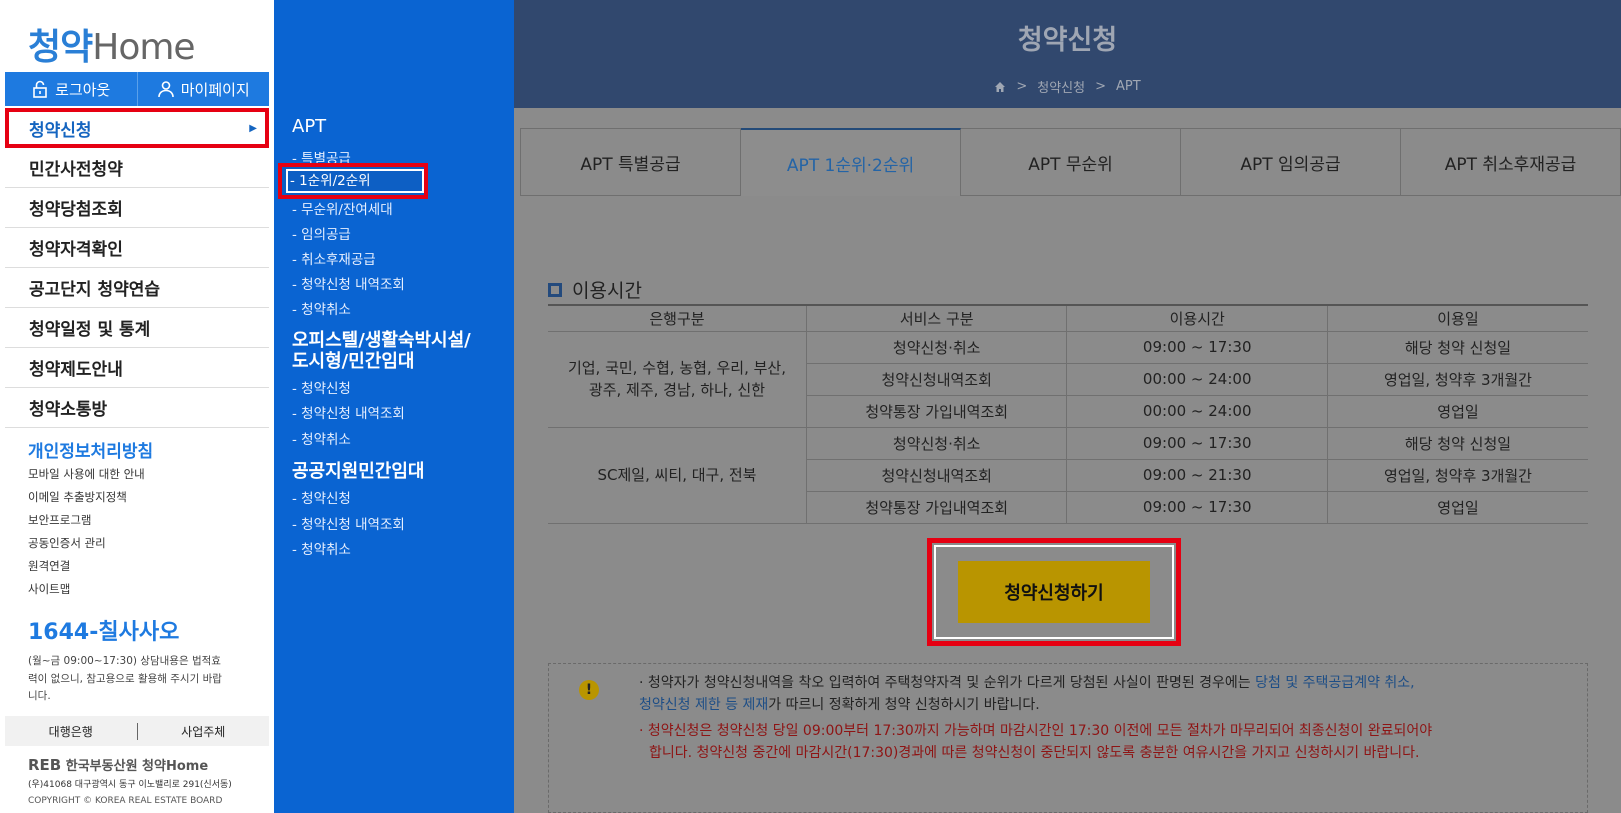 The width and height of the screenshot is (1621, 813). Describe the element at coordinates (86, 477) in the screenshot. I see `sidebar-link-mobile: 모바일 사용에 대한 안내` at that location.